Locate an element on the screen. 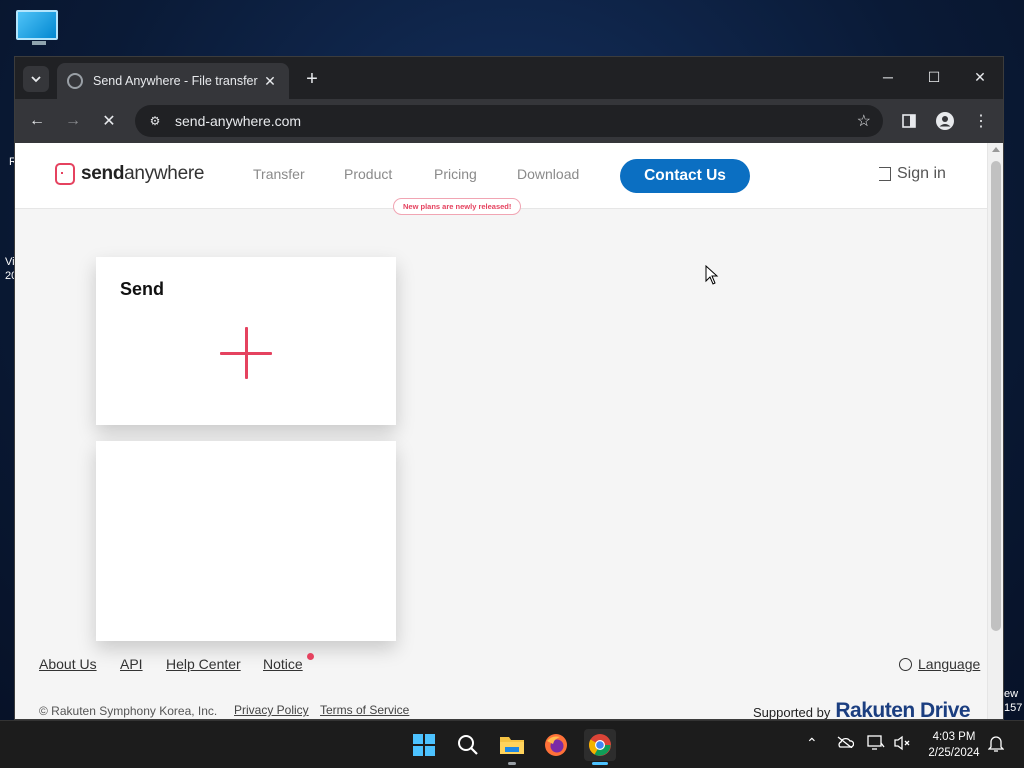 The image size is (1024, 768). search-icon is located at coordinates (468, 745).